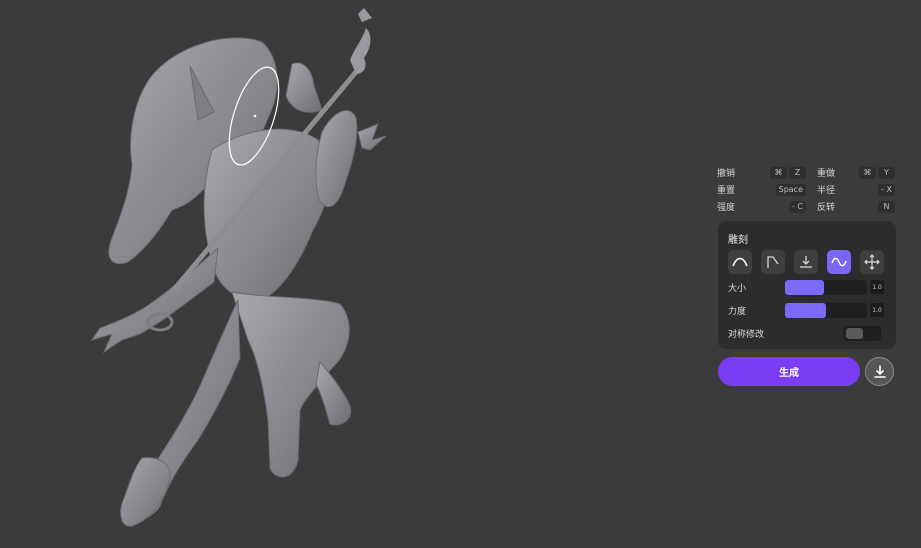 Image resolution: width=921 pixels, height=548 pixels. I want to click on tool-smooth, so click(740, 262).